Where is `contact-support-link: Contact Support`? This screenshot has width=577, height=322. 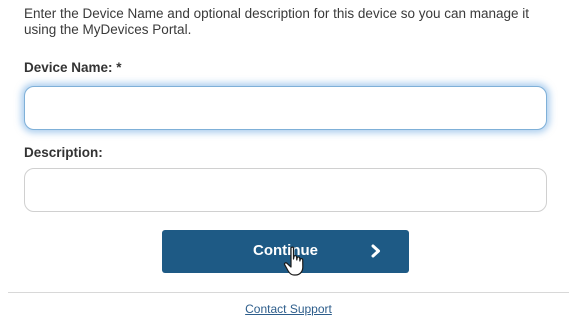 contact-support-link: Contact Support is located at coordinates (288, 309).